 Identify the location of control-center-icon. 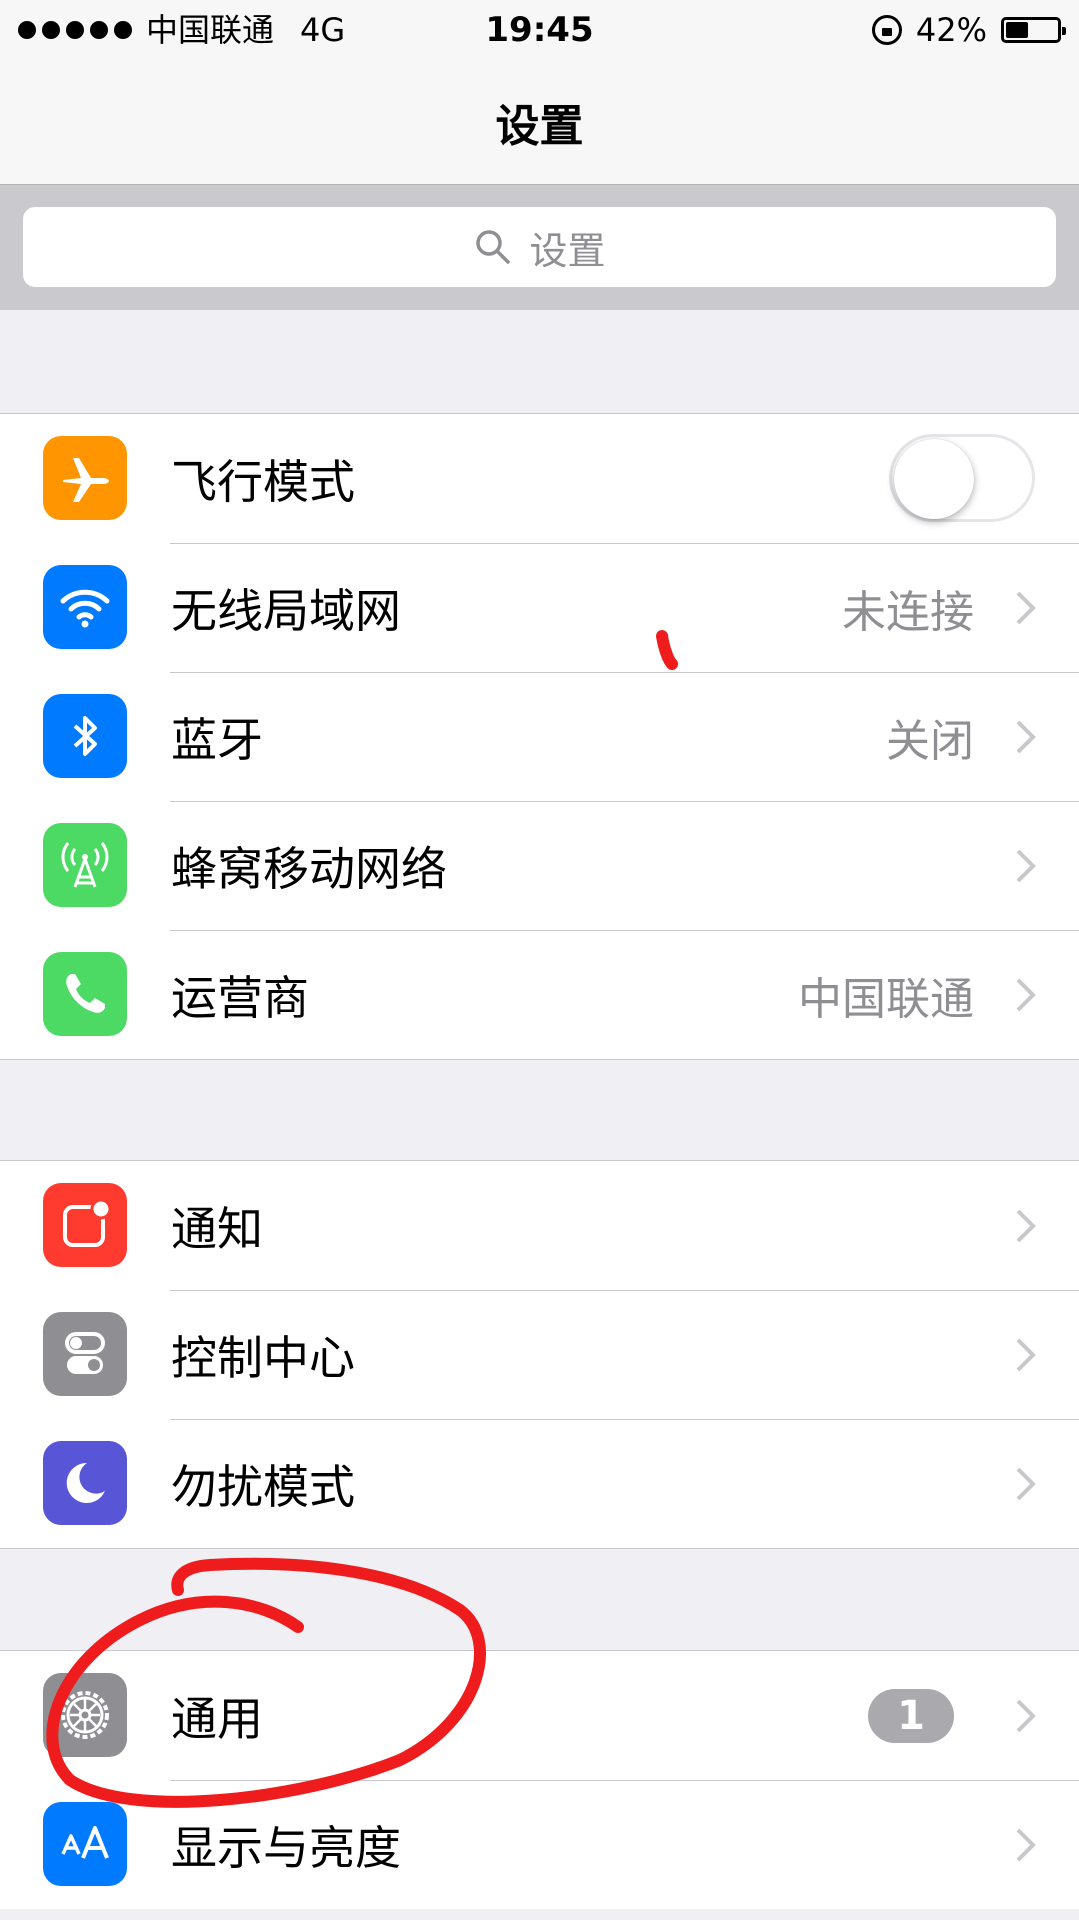
(85, 1354).